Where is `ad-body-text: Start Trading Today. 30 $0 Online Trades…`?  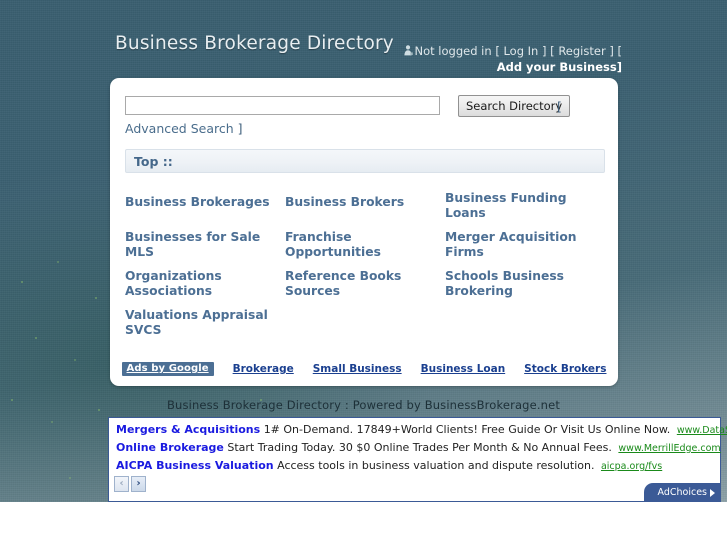 ad-body-text: Start Trading Today. 30 $0 Online Trades… is located at coordinates (419, 447).